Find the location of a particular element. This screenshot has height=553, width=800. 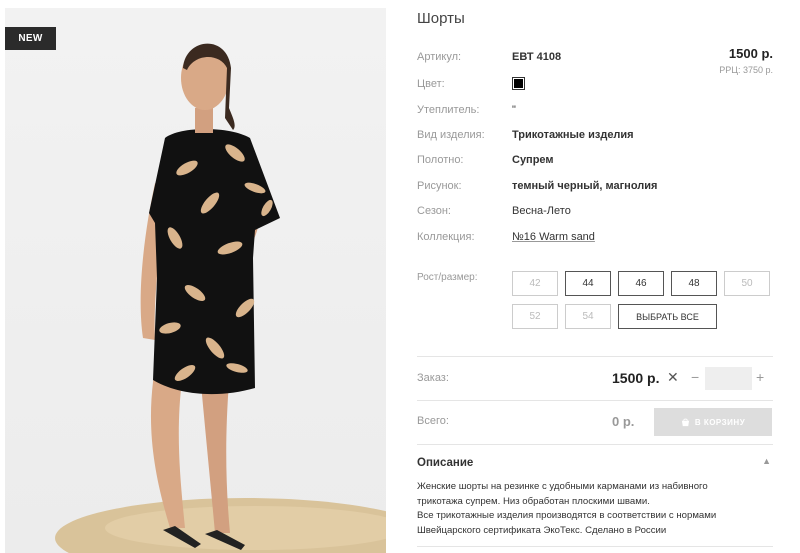

recommended-retail-price: РРЦ: 3750 р. is located at coordinates (746, 70).